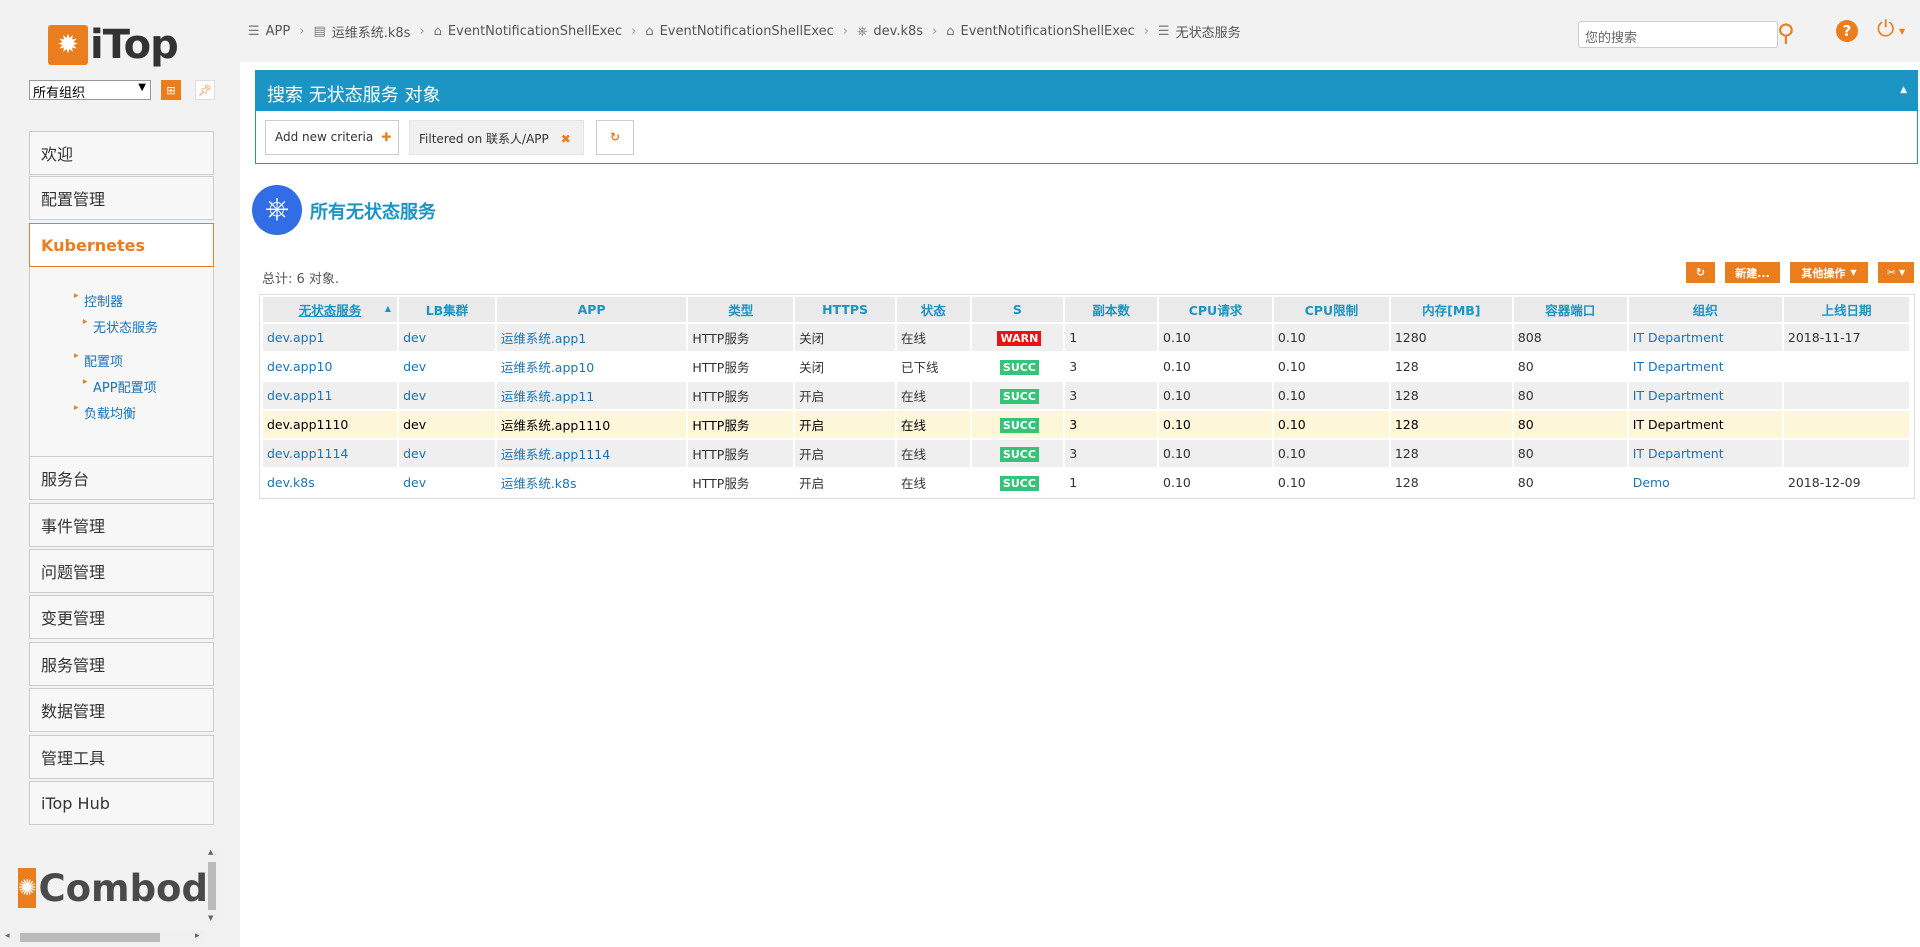  What do you see at coordinates (120, 386) in the screenshot?
I see `submenu-app-config-item: ▸ APP配置项` at bounding box center [120, 386].